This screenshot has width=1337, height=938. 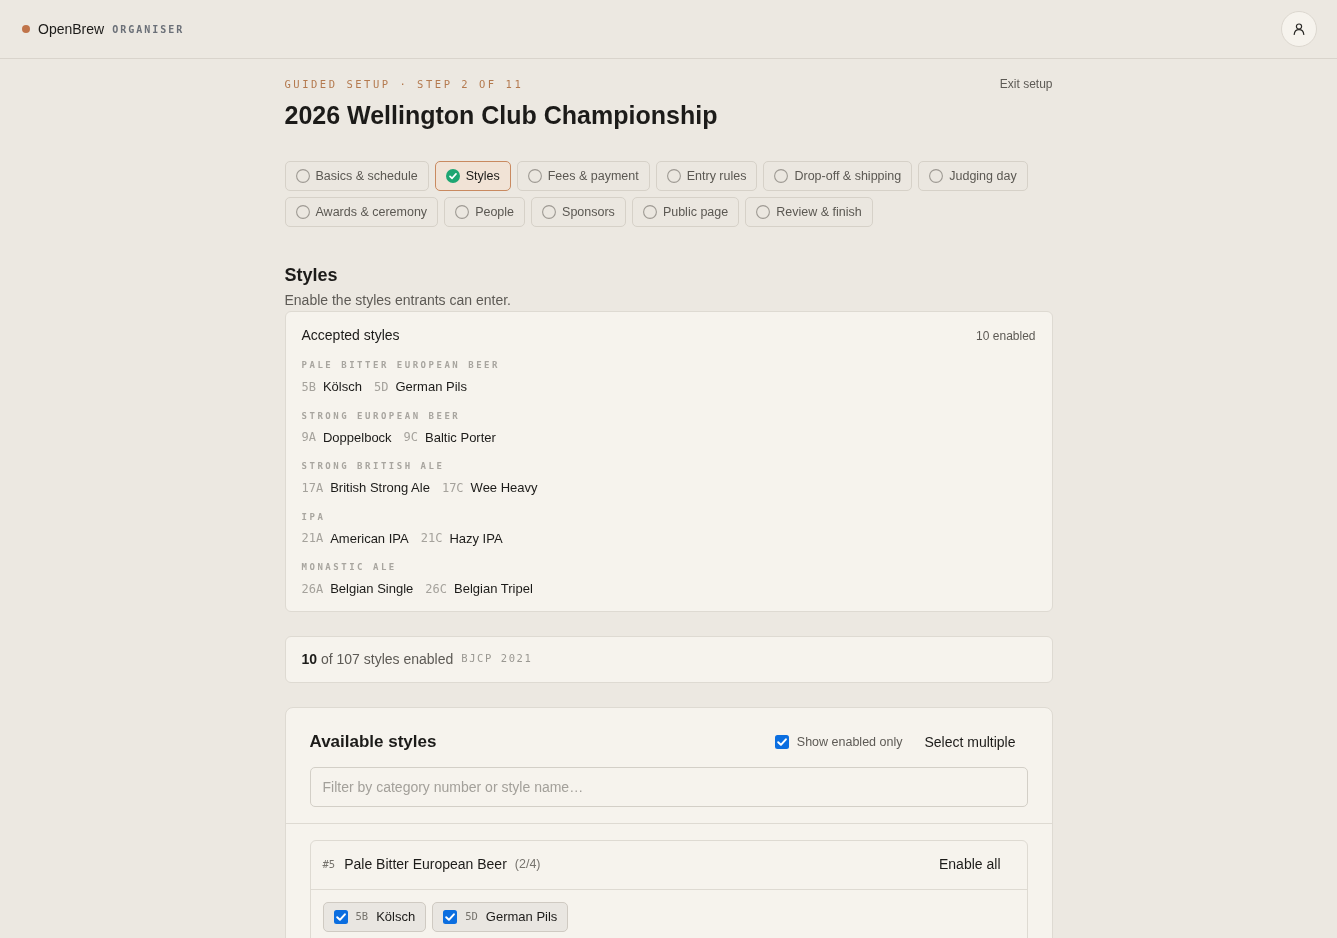 What do you see at coordinates (809, 212) in the screenshot?
I see `step-tab: Review & finish` at bounding box center [809, 212].